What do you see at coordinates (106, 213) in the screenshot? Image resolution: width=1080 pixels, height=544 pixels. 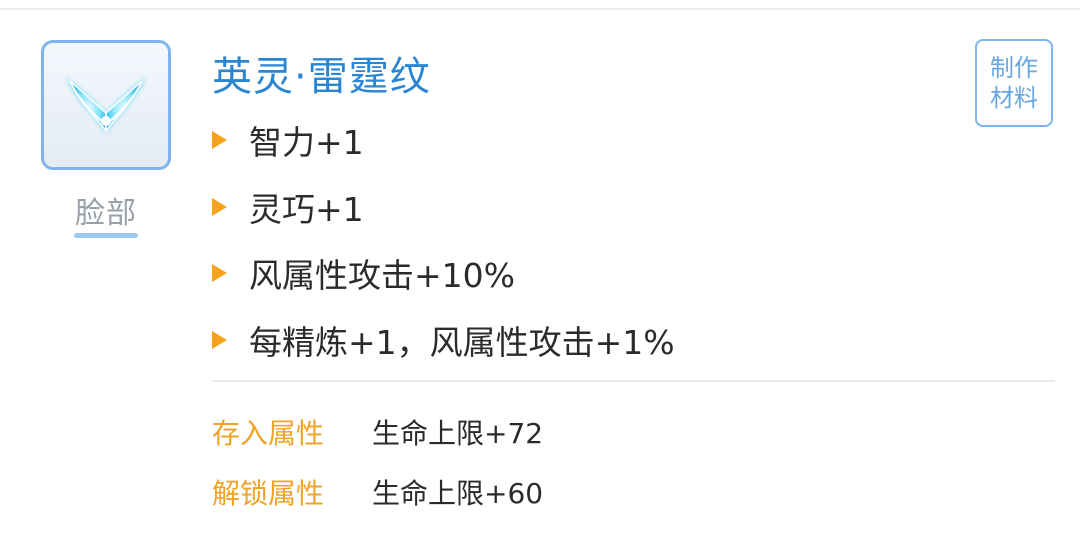 I see `slot-label: 脸部` at bounding box center [106, 213].